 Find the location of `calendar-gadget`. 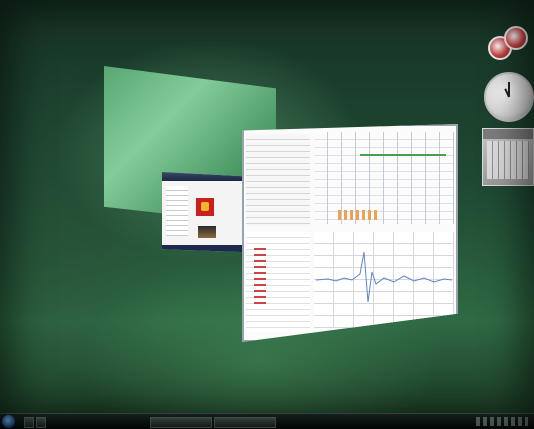

calendar-gadget is located at coordinates (508, 157).